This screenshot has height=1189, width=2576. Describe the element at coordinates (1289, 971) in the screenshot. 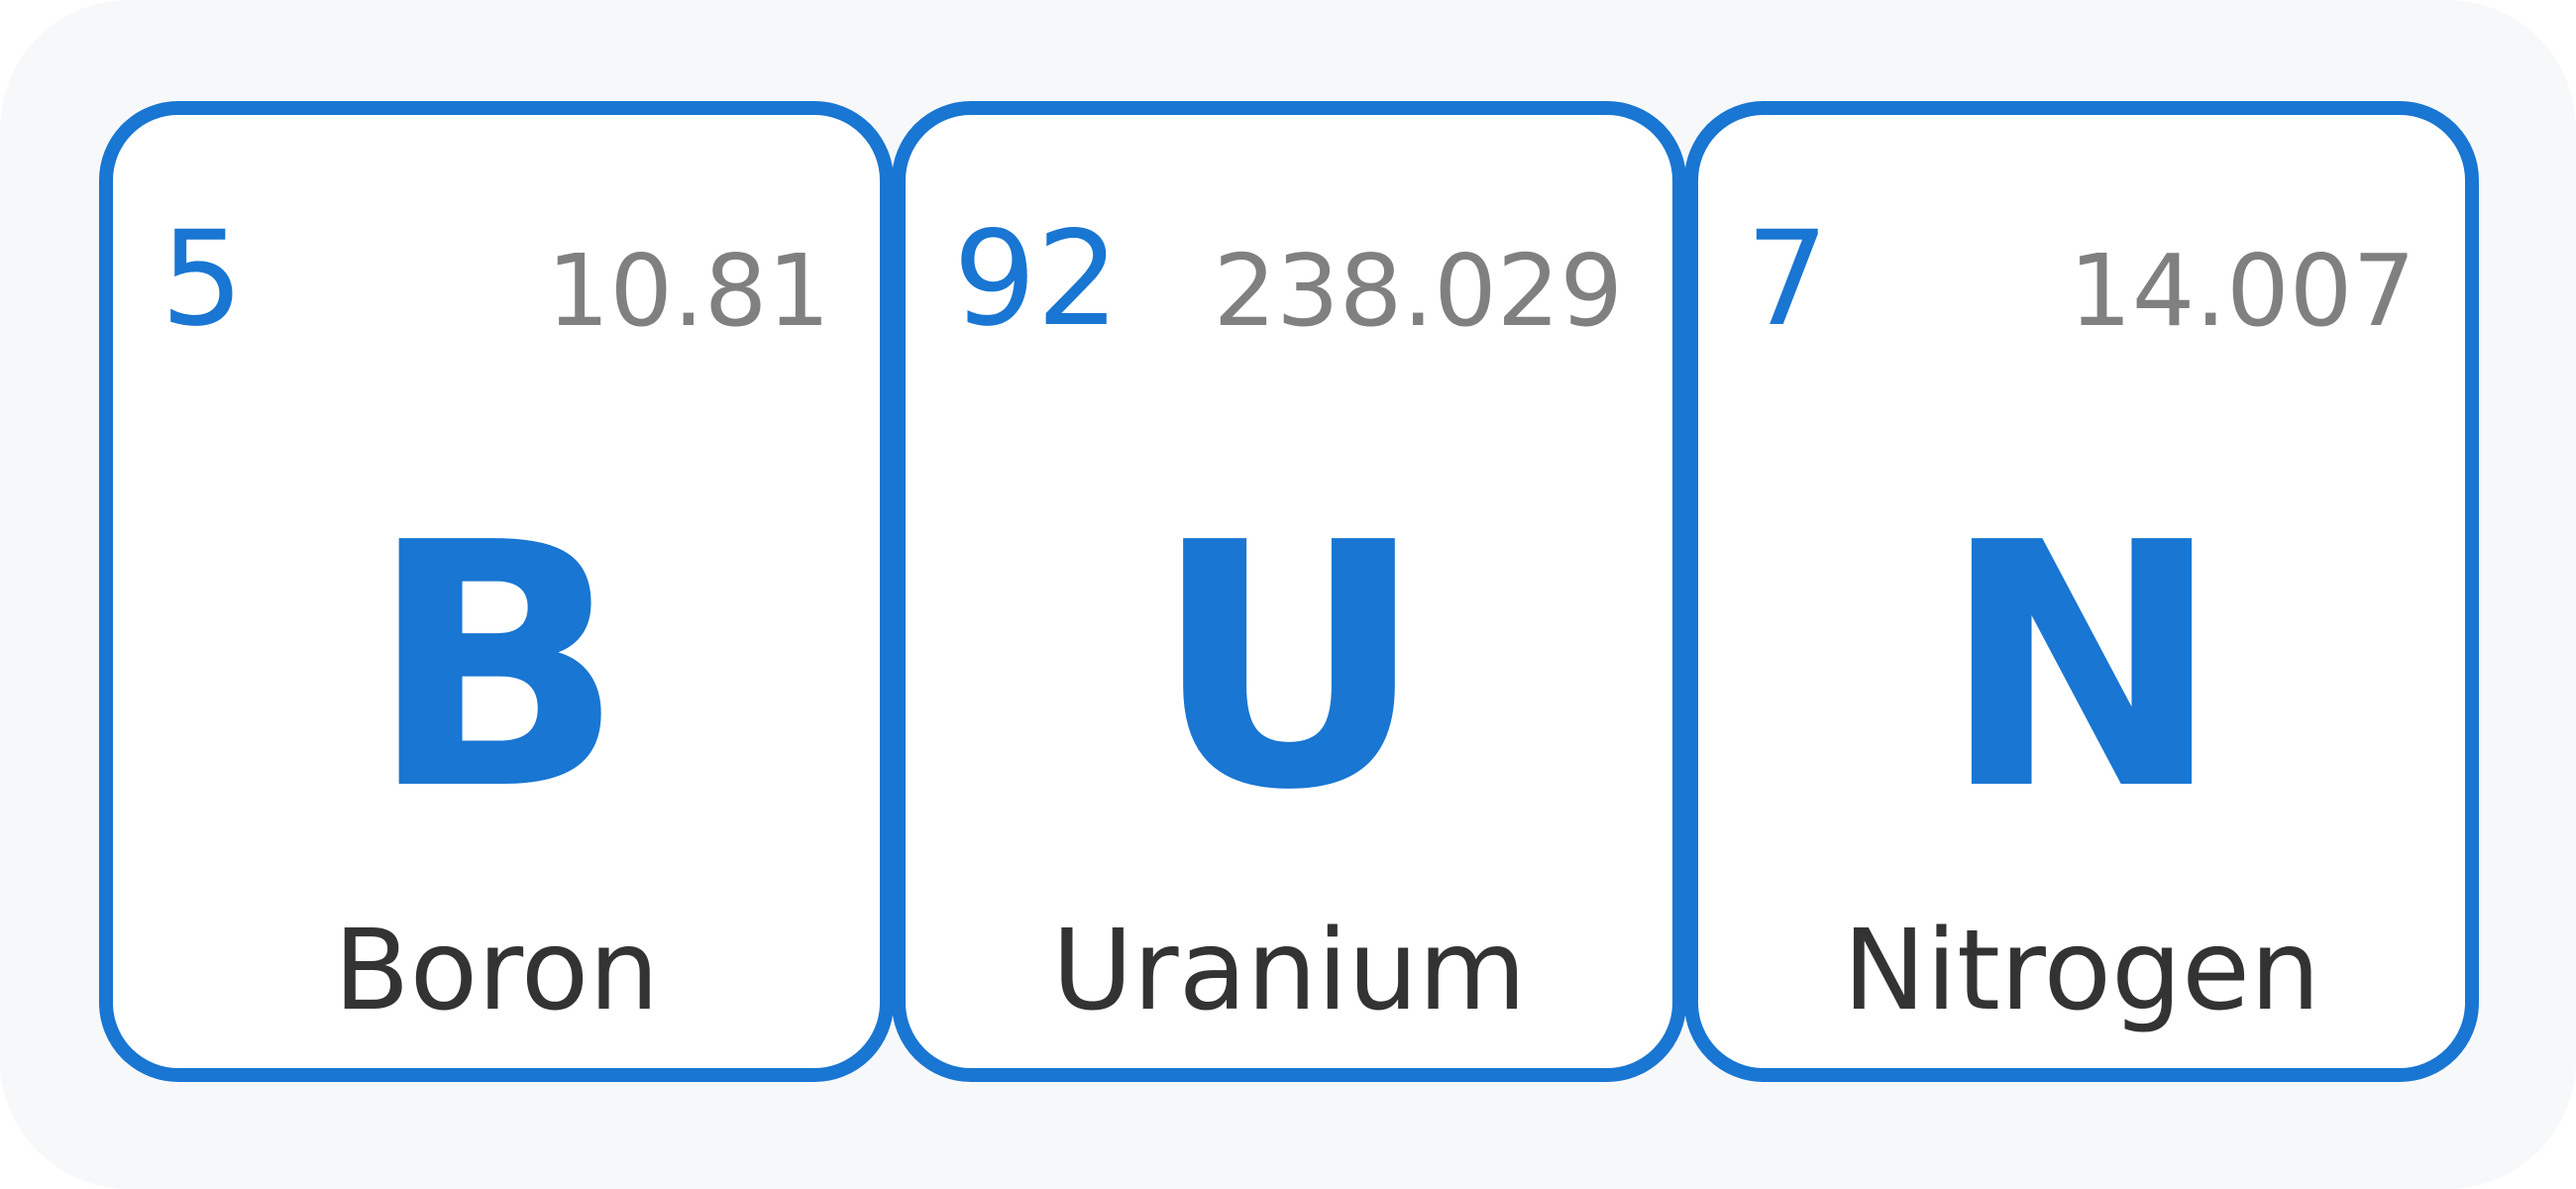

I see `element-name: Uranium` at that location.